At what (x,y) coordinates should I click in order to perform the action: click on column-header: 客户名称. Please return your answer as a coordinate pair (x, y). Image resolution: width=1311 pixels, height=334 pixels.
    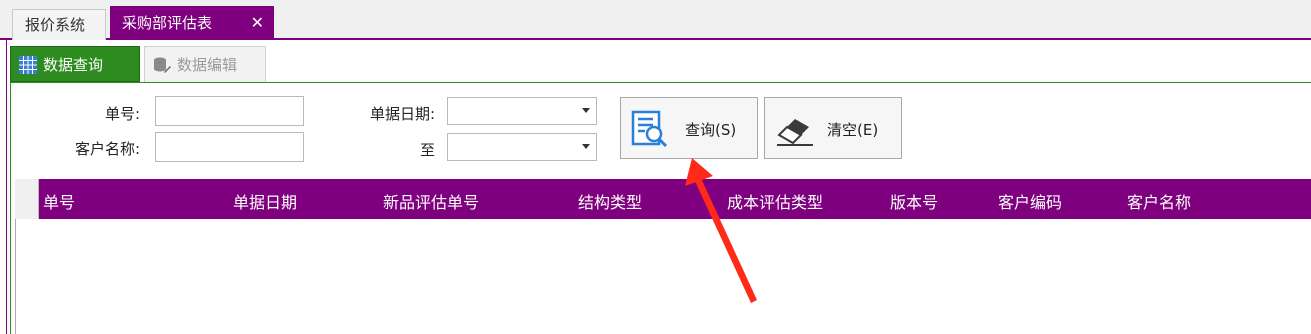
    Looking at the image, I should click on (1159, 201).